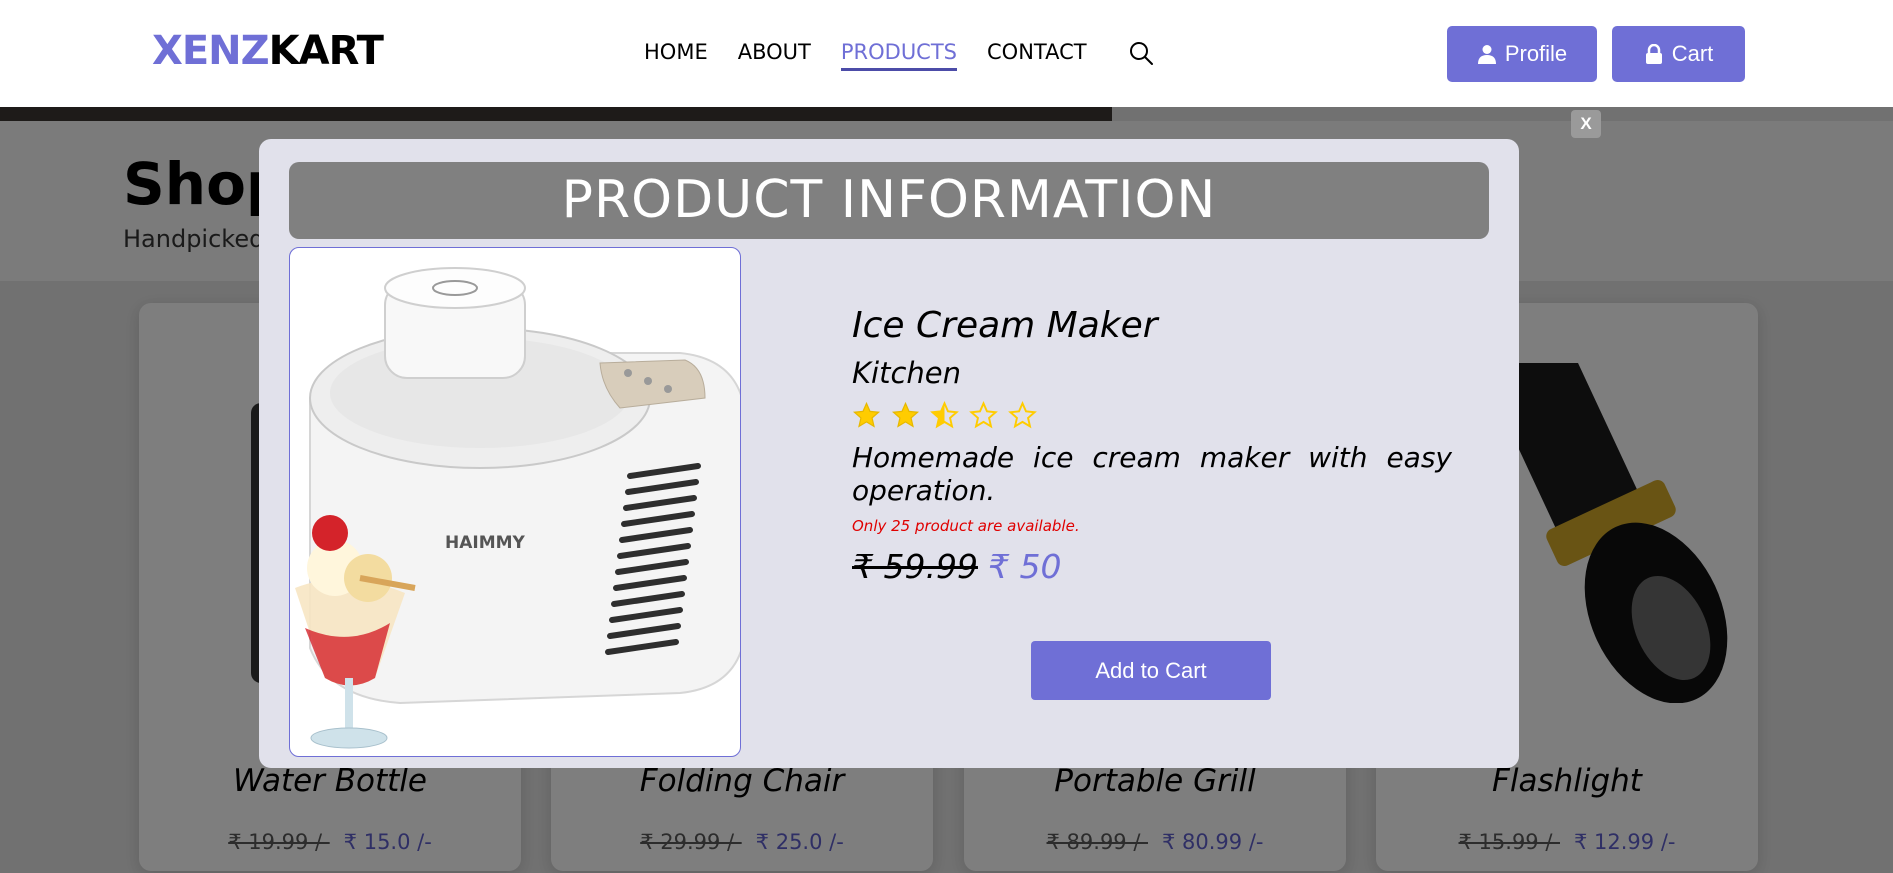 The width and height of the screenshot is (1893, 873). Describe the element at coordinates (966, 526) in the screenshot. I see `stock-notice: Only 25 product are available.` at that location.